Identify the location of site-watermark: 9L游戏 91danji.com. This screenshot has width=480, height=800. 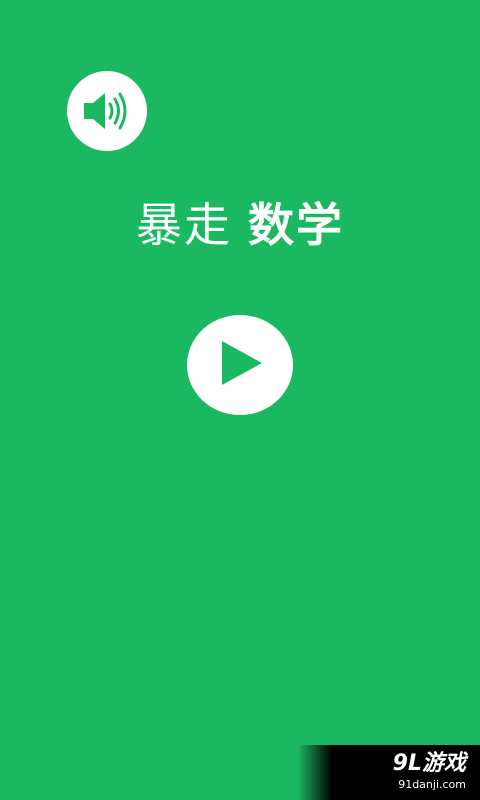
(389, 772).